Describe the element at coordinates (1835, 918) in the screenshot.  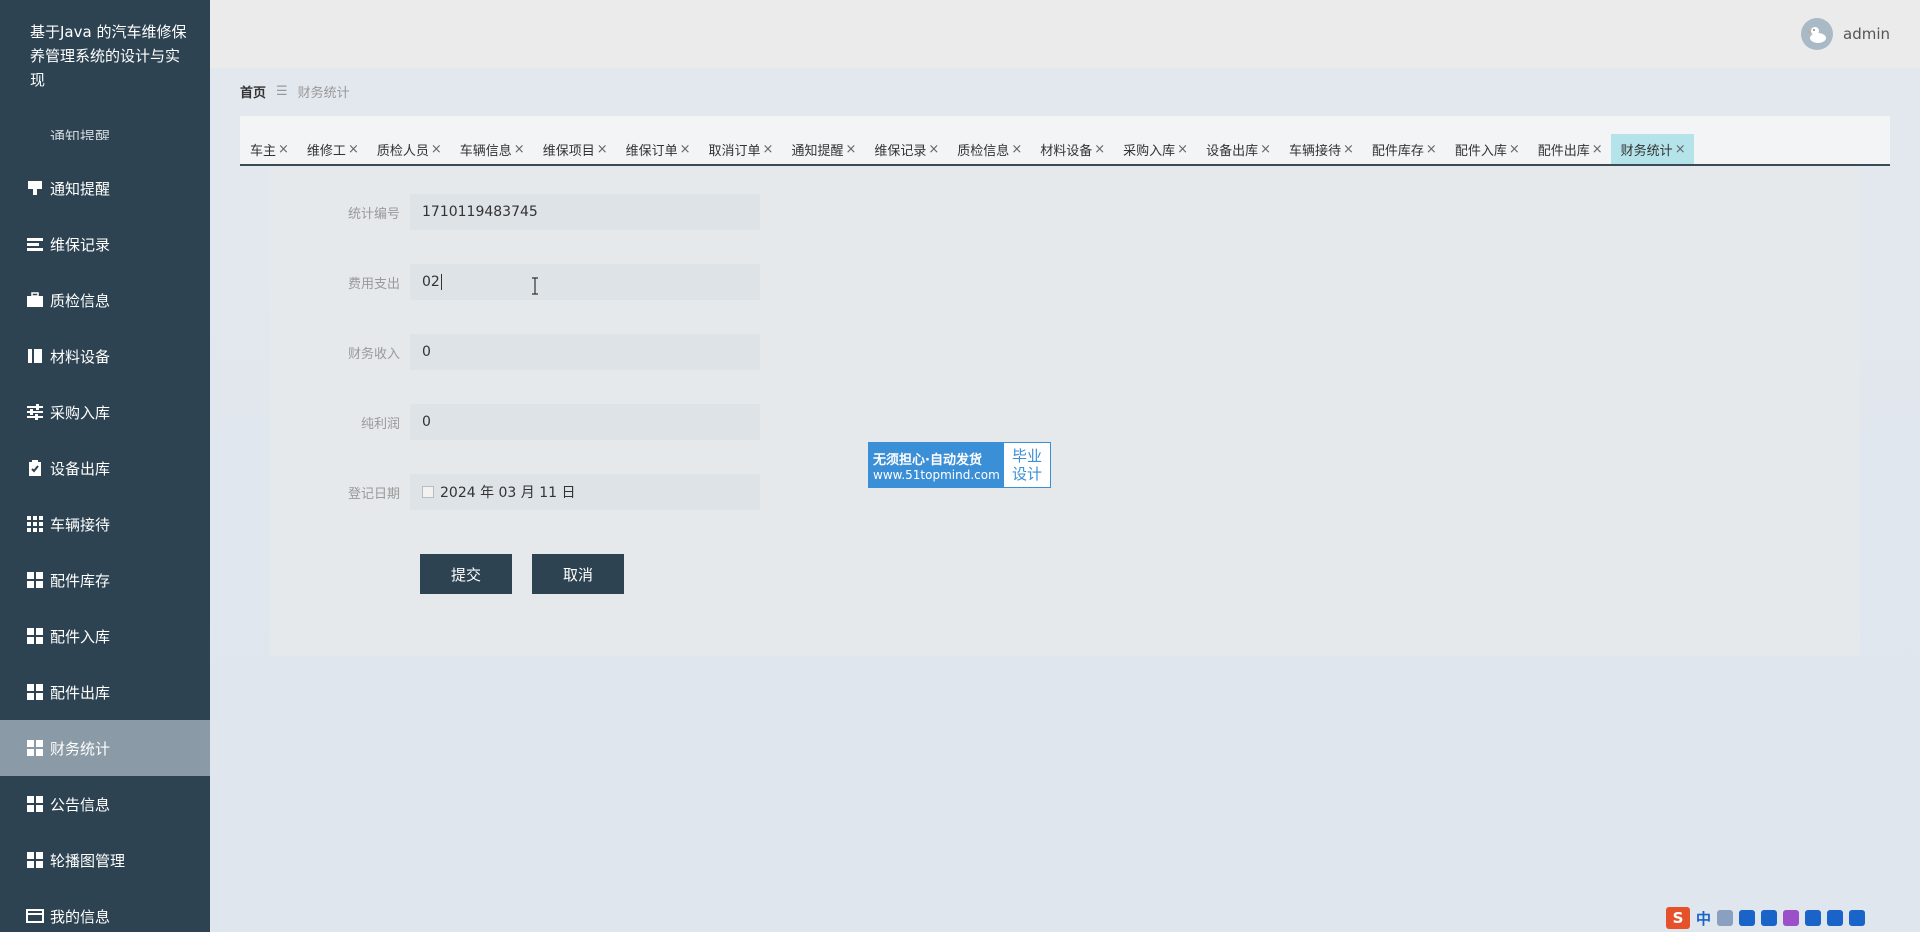
I see `toolbox-icon` at that location.